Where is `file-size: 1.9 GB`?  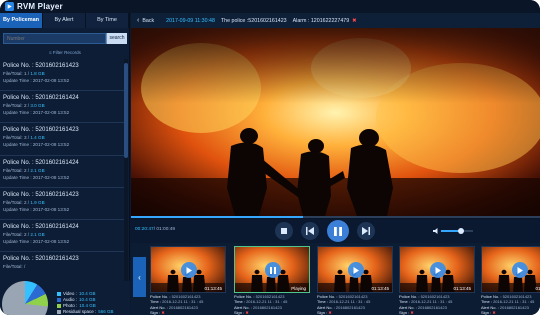
file-size: 1.9 GB is located at coordinates (37, 202).